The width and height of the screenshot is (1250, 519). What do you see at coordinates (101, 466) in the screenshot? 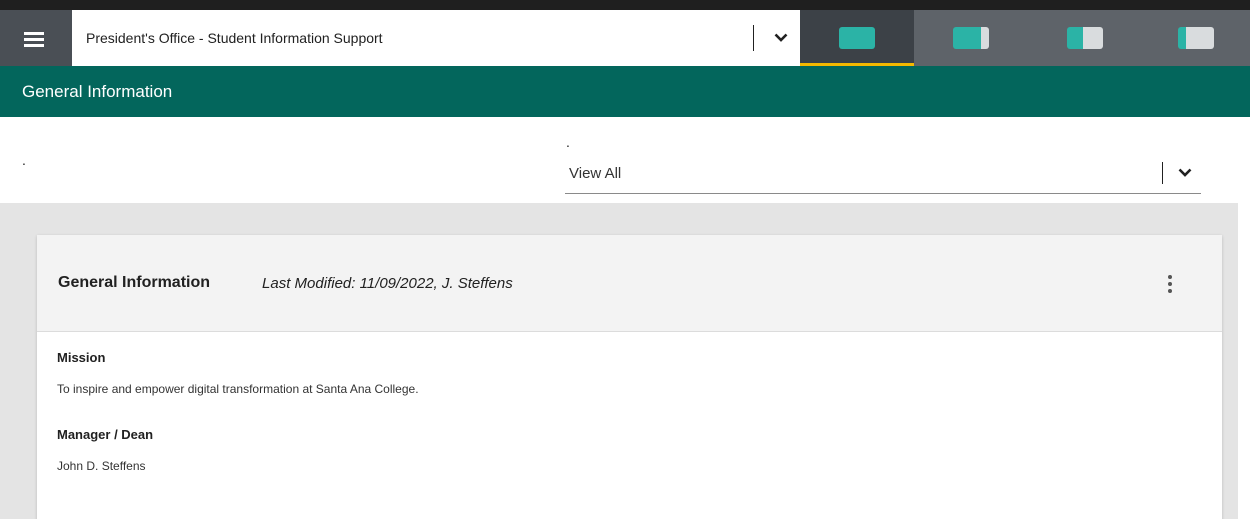
I see `field-value: John D. Steffens` at bounding box center [101, 466].